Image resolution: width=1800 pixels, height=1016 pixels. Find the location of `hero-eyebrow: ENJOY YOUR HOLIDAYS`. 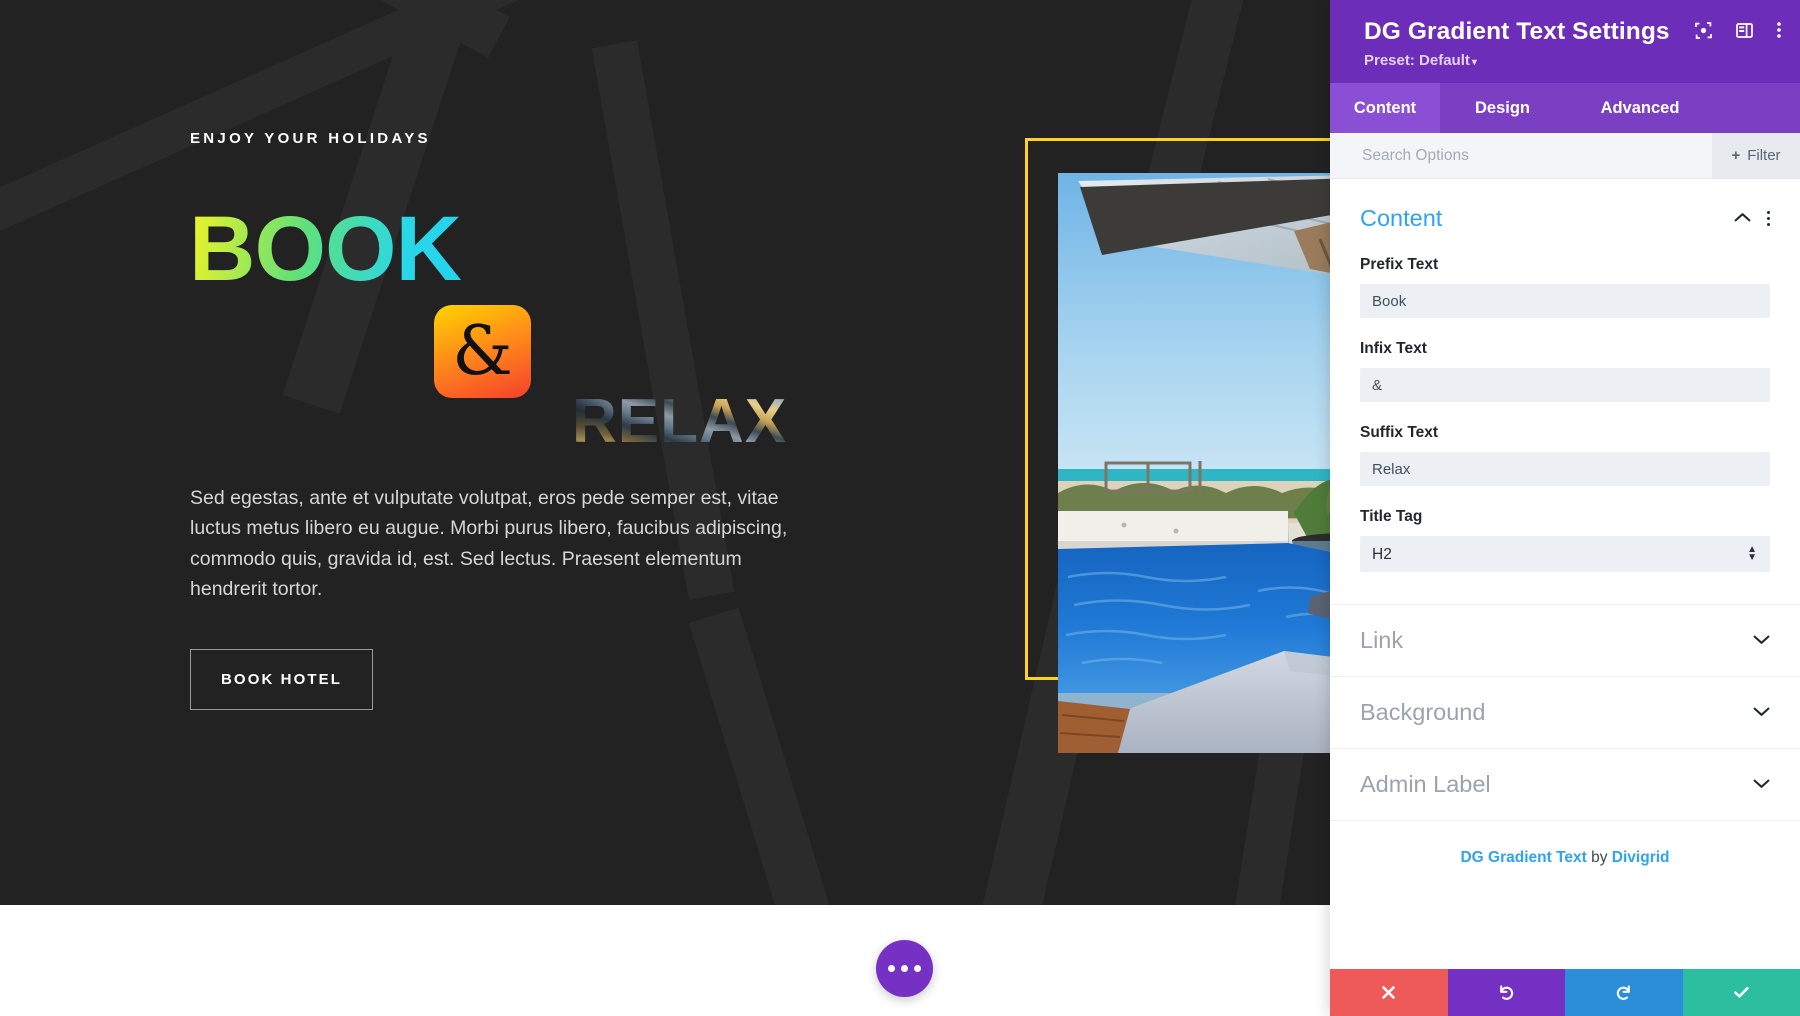

hero-eyebrow: ENJOY YOUR HOLIDAYS is located at coordinates (310, 138).